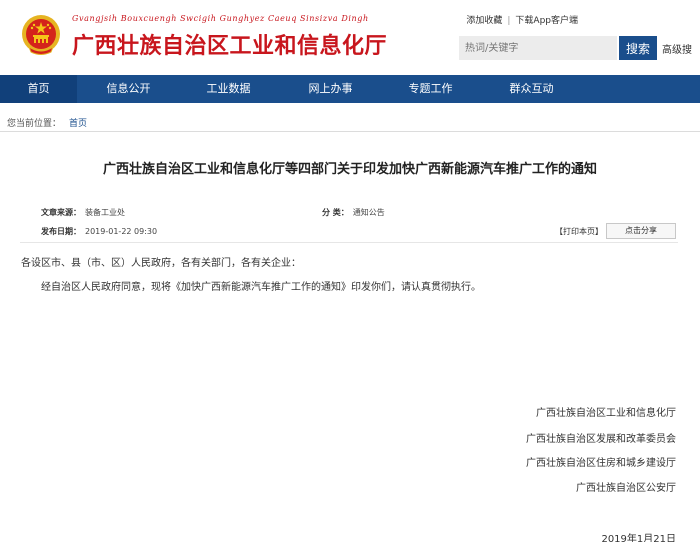 This screenshot has height=542, width=700. Describe the element at coordinates (38, 89) in the screenshot. I see `nav-item-home: 首页` at that location.